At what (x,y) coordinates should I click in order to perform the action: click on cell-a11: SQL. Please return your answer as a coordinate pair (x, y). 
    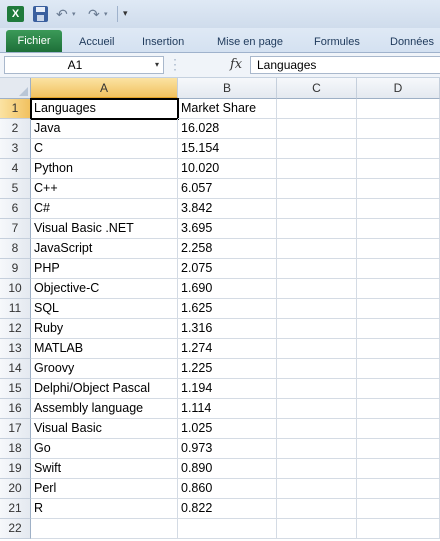
    Looking at the image, I should click on (104, 309).